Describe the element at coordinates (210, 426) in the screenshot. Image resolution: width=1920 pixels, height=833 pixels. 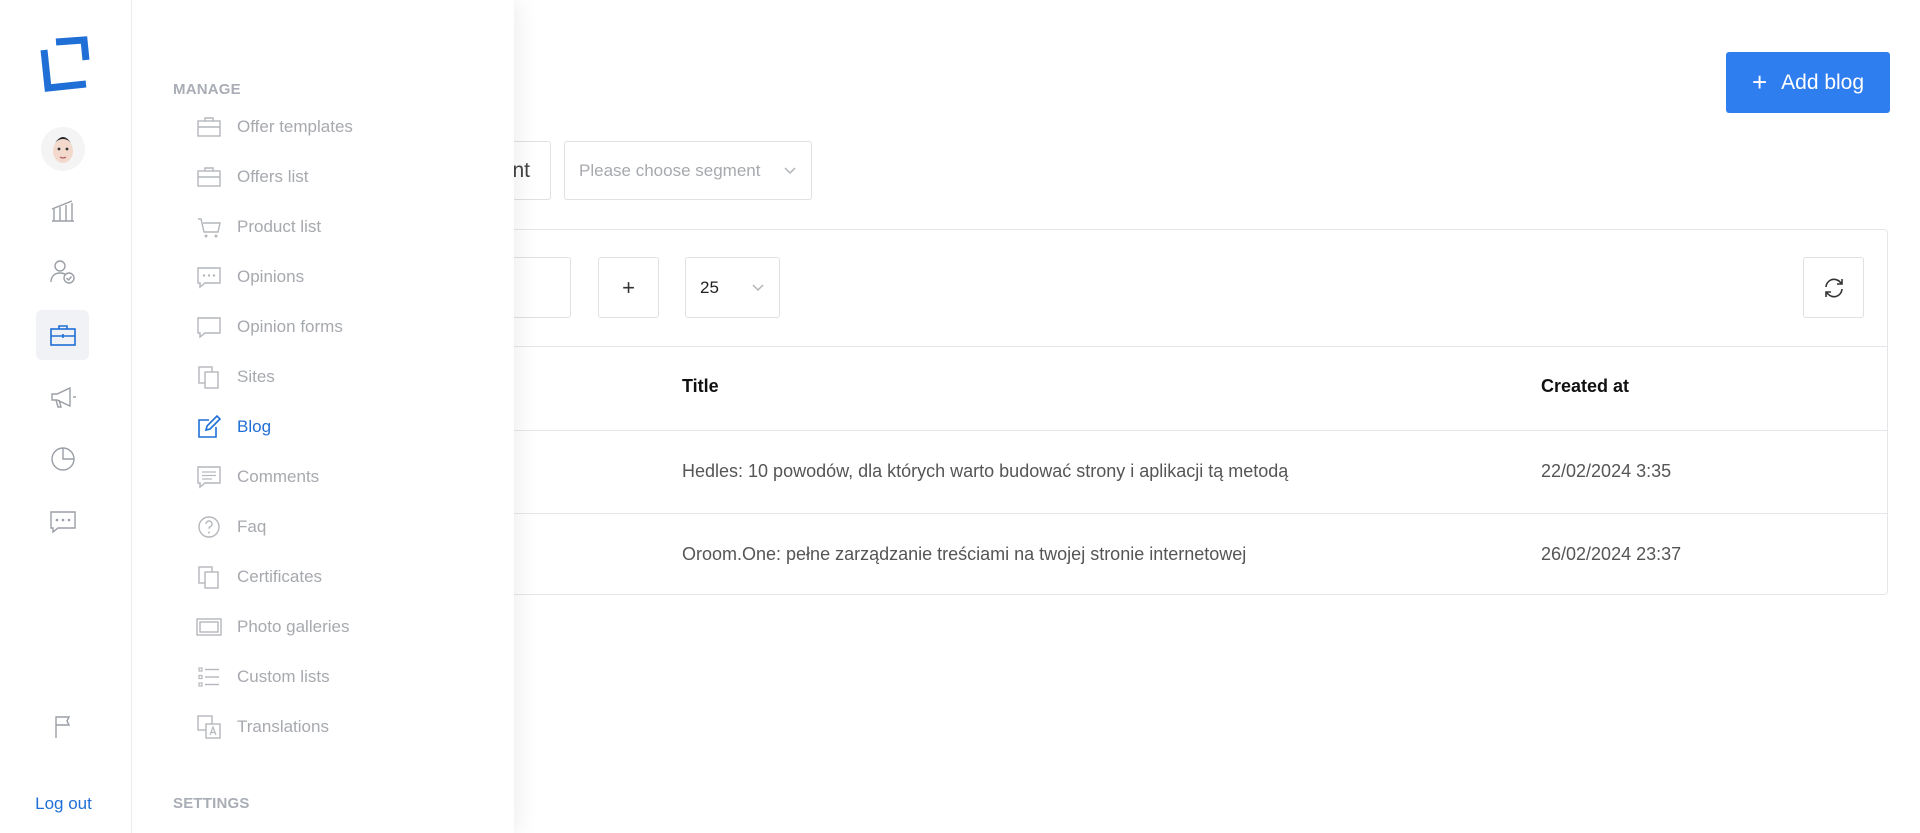
I see `edit-icon` at that location.